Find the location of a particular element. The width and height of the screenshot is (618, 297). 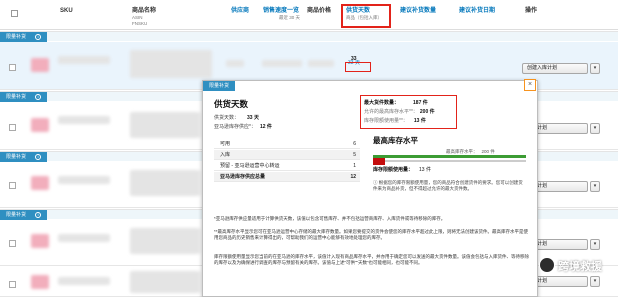

bar-track is located at coordinates (455, 161).